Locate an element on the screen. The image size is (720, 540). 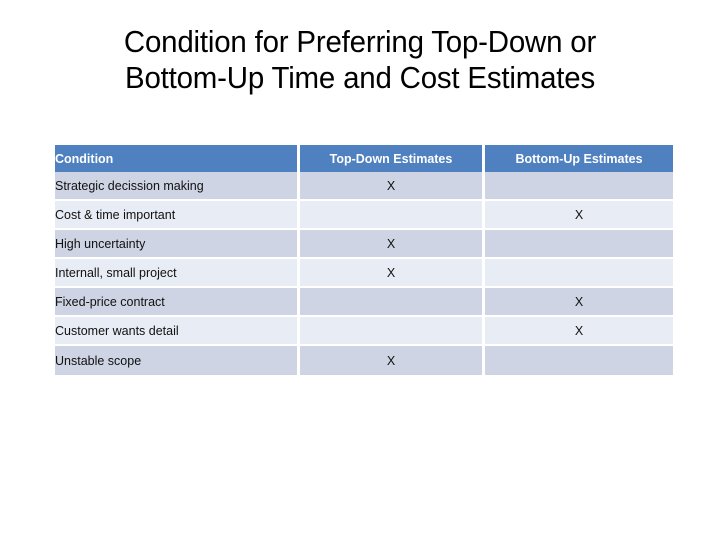
table-row: High uncertainty X is located at coordinates (364, 244).